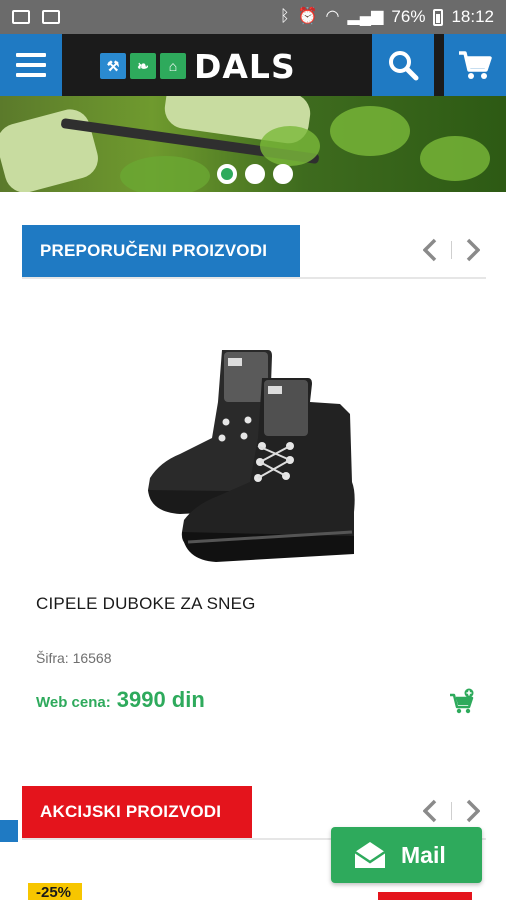 This screenshot has height=900, width=506. I want to click on alarm-icon: ⏰, so click(307, 16).